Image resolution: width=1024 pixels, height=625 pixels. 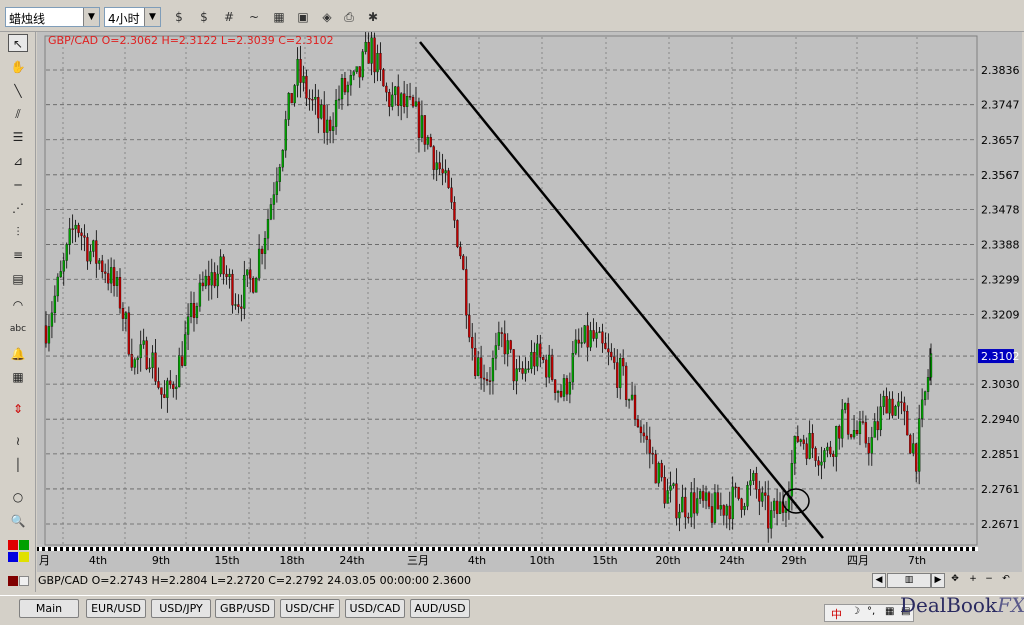 I want to click on date-tick-label: 24th, so click(x=731, y=560).